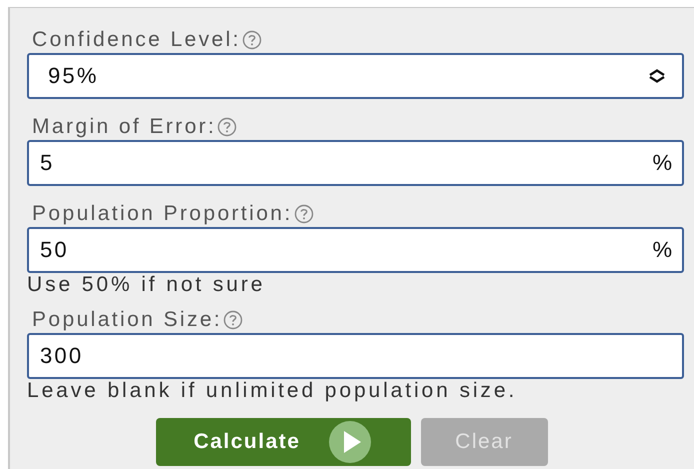 The width and height of the screenshot is (694, 469). I want to click on chevron-icon, so click(657, 76).